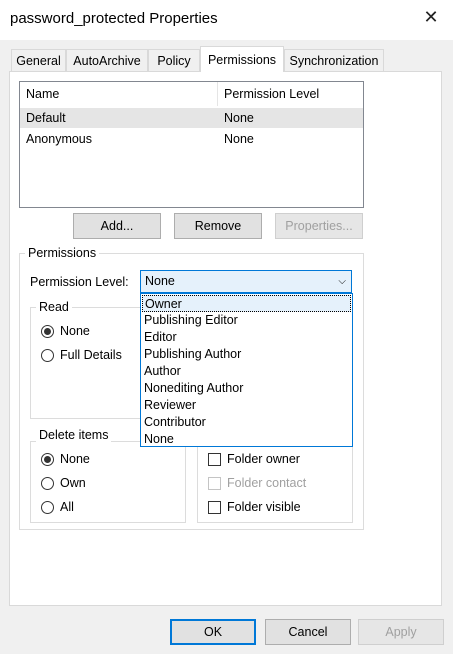 The image size is (453, 654). Describe the element at coordinates (38, 60) in the screenshot. I see `tab-general: General` at that location.